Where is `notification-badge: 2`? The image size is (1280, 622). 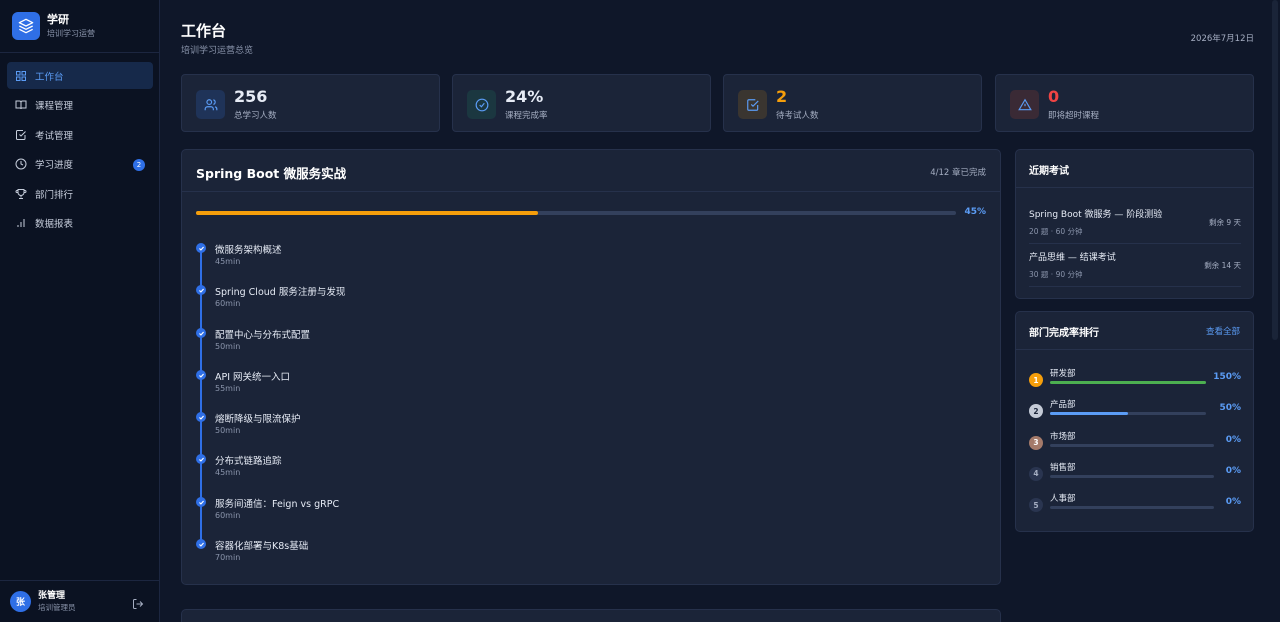 notification-badge: 2 is located at coordinates (139, 164).